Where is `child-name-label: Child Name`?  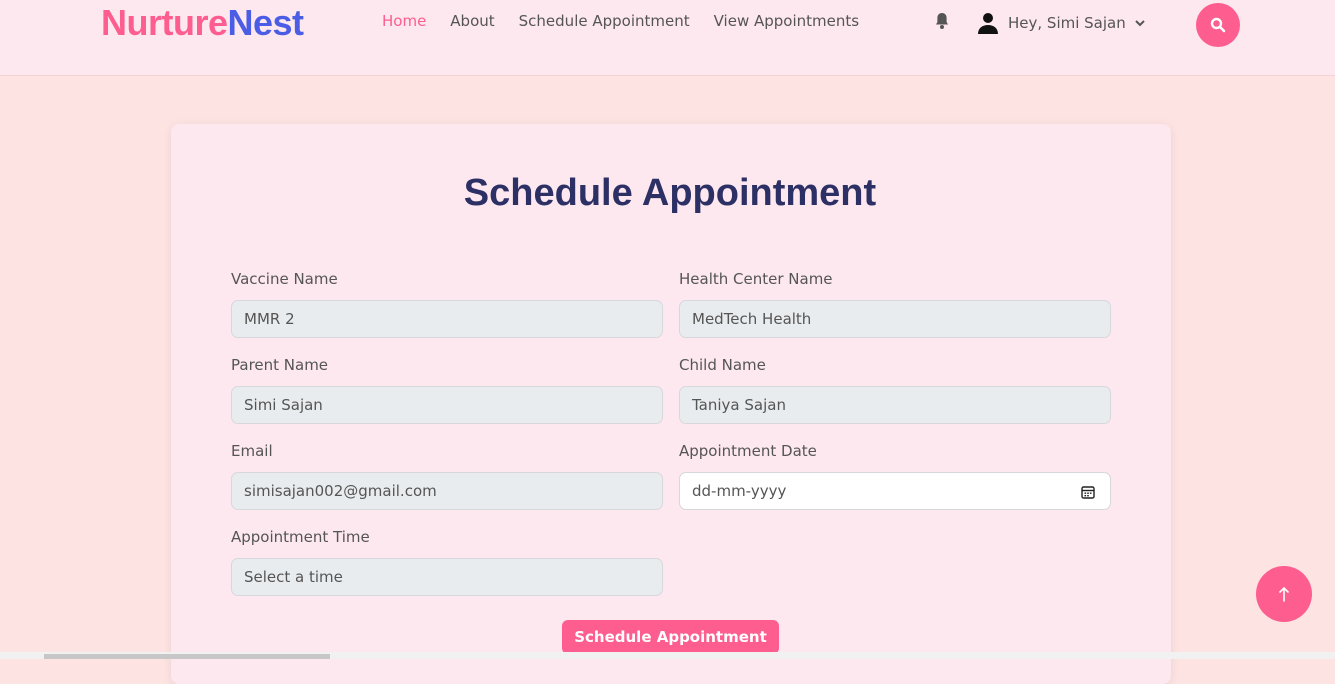
child-name-label: Child Name is located at coordinates (722, 365).